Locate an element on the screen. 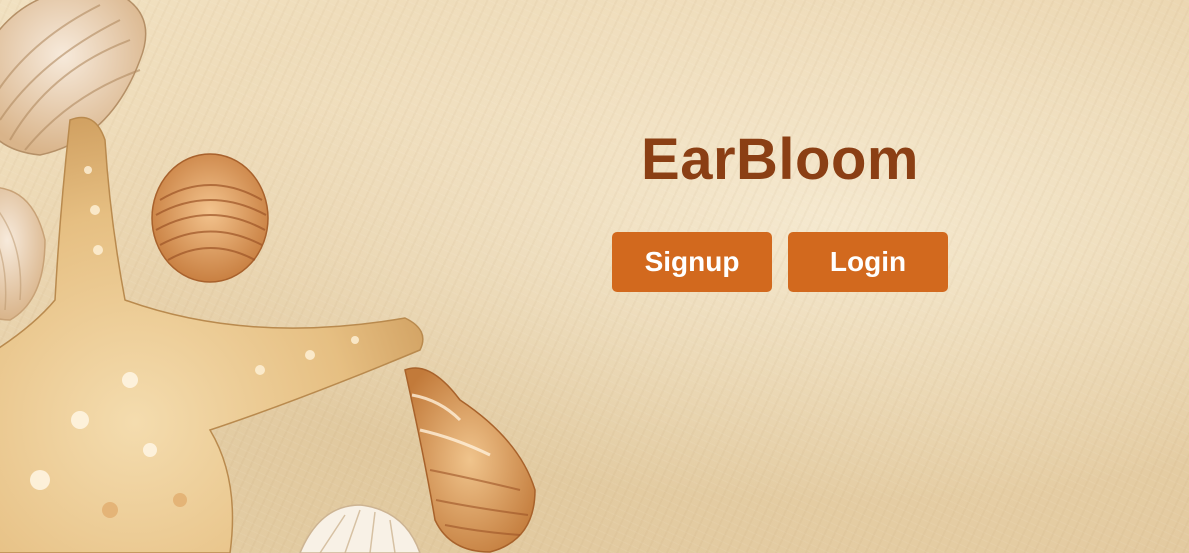  app-title: EarBloom is located at coordinates (780, 159).